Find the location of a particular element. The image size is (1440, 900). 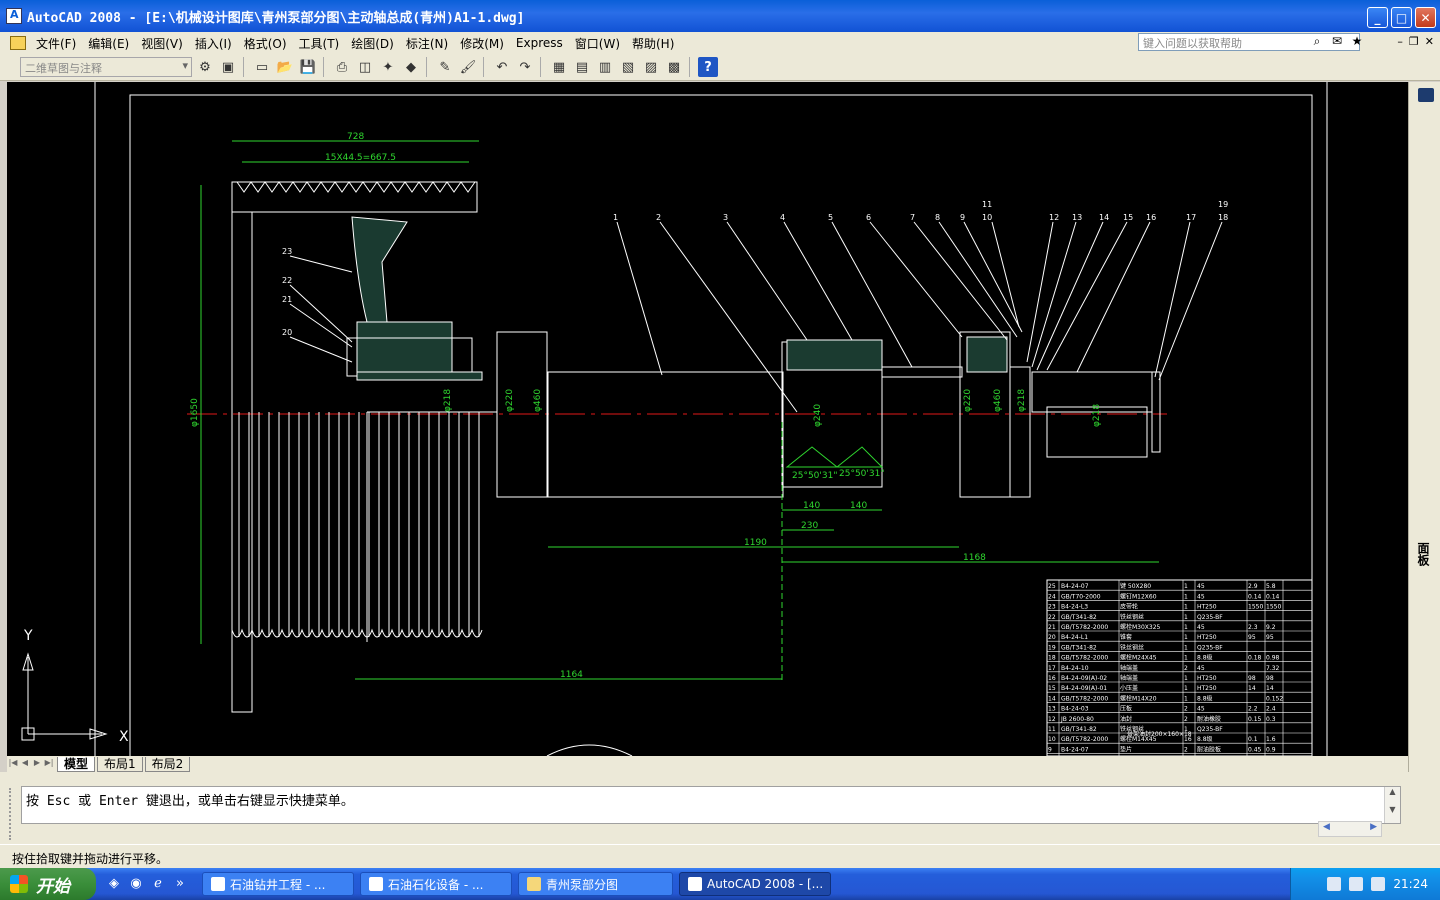

menu-format: 格式(O) is located at coordinates (265, 43).